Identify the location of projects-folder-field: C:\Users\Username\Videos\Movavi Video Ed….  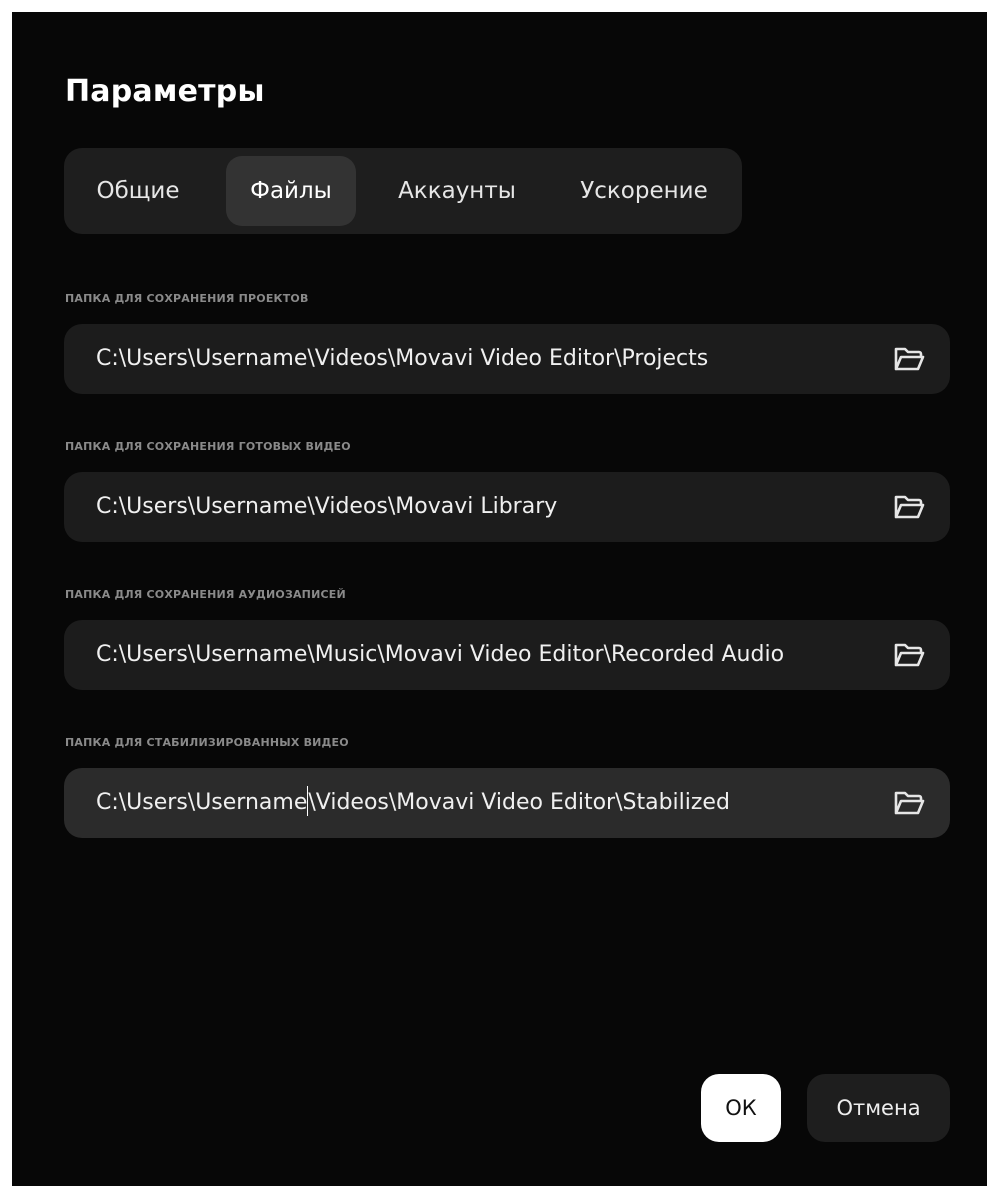
(507, 359).